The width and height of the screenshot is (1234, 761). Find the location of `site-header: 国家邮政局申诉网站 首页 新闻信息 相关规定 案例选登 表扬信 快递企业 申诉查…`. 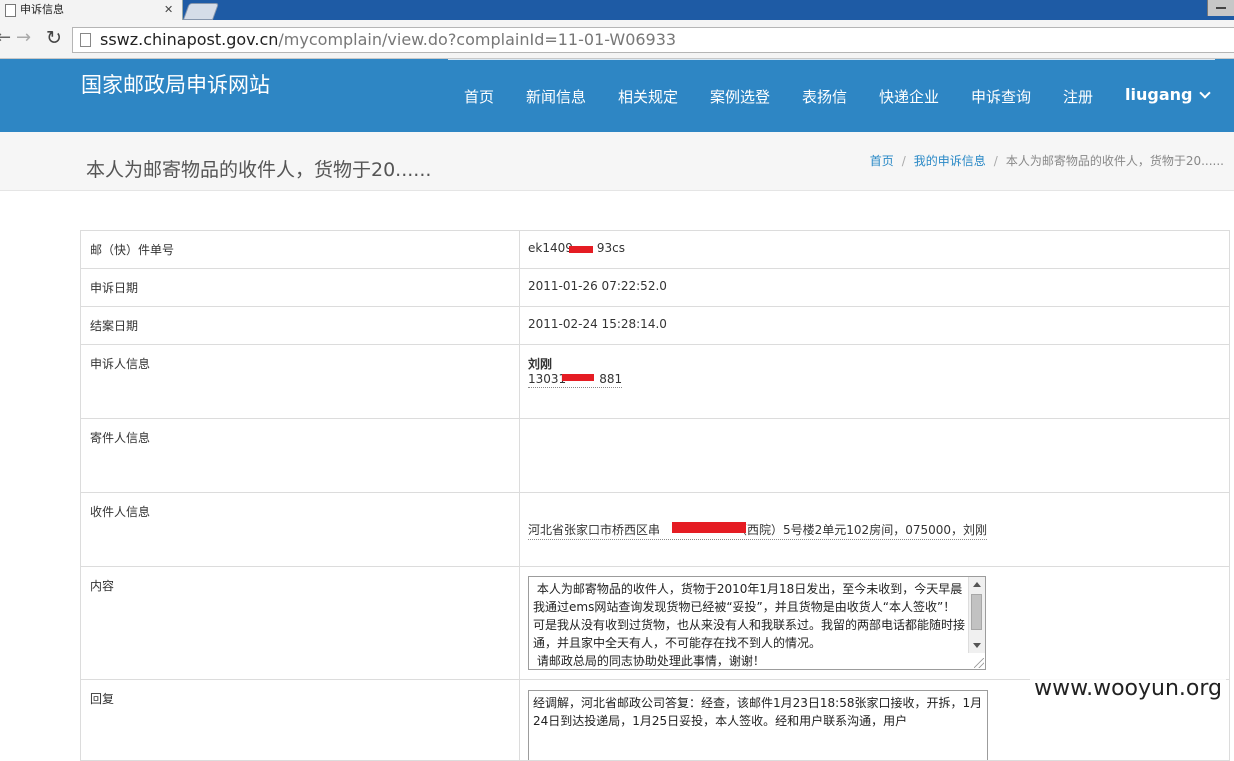

site-header: 国家邮政局申诉网站 首页 新闻信息 相关规定 案例选登 表扬信 快递企业 申诉查… is located at coordinates (617, 95).